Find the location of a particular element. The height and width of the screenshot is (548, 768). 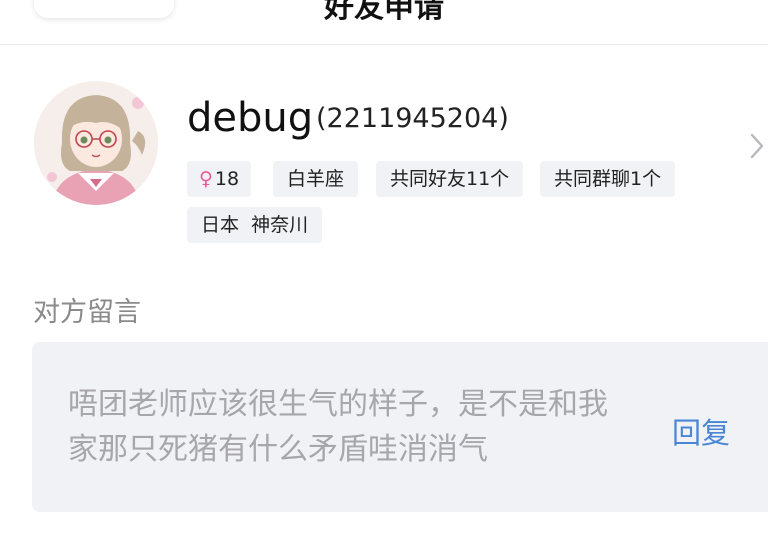

nav-header: 好友申请 is located at coordinates (384, 22).